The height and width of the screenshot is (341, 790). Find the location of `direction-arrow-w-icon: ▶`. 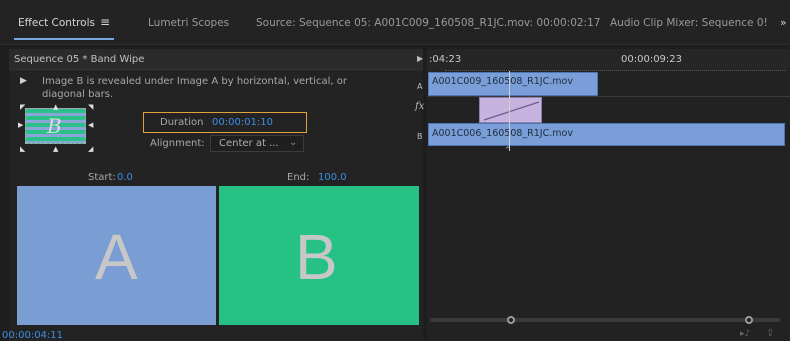

direction-arrow-w-icon: ▶ is located at coordinates (20, 125).